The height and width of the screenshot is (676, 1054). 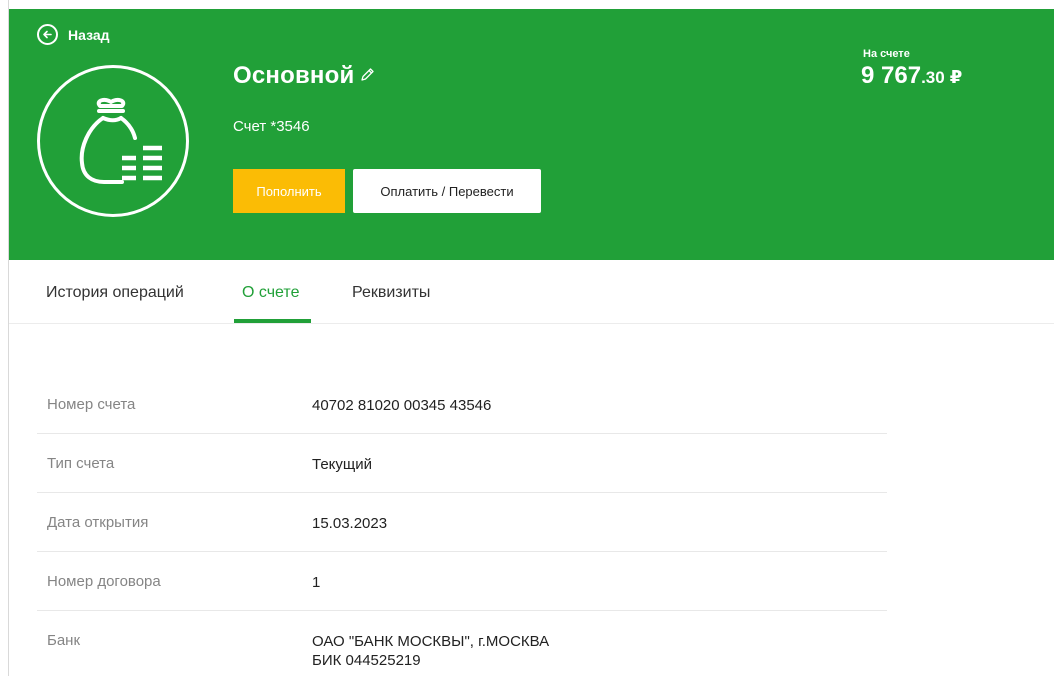 I want to click on detail-label: Номер договора, so click(x=104, y=581).